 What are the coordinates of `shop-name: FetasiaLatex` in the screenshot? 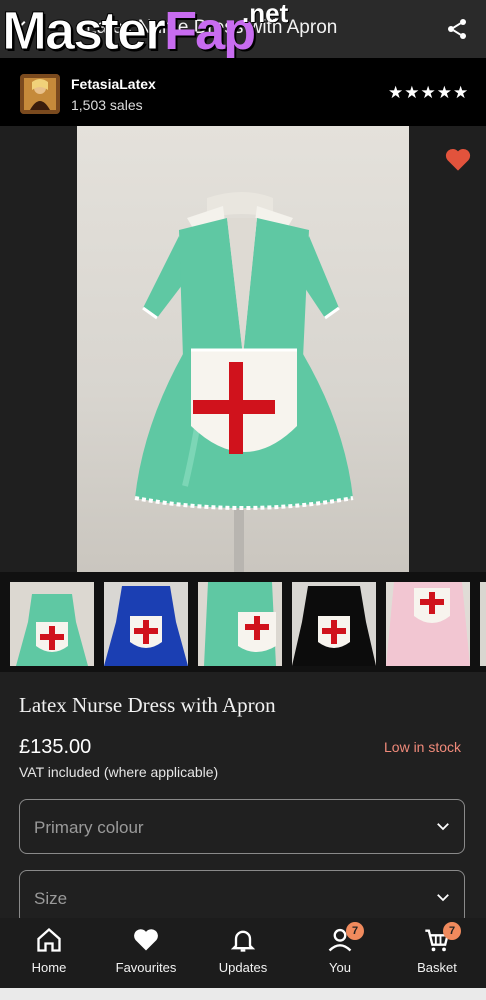 It's located at (113, 84).